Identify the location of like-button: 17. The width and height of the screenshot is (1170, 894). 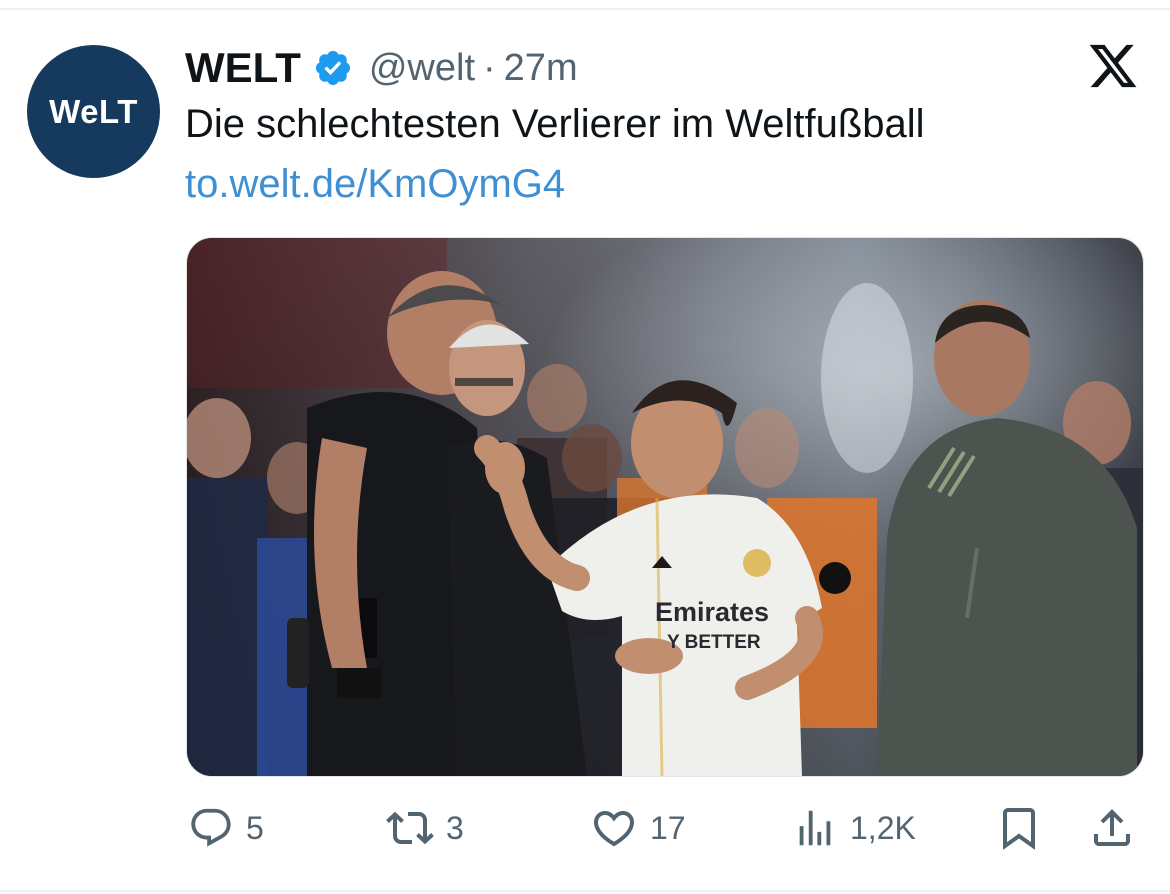
(638, 828).